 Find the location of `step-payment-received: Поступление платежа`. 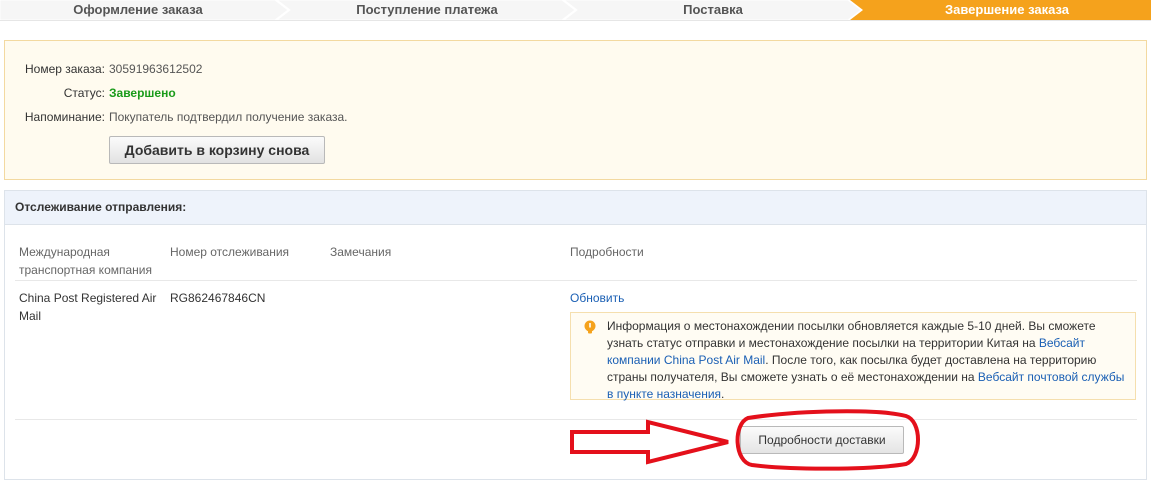

step-payment-received: Поступление платежа is located at coordinates (427, 9).